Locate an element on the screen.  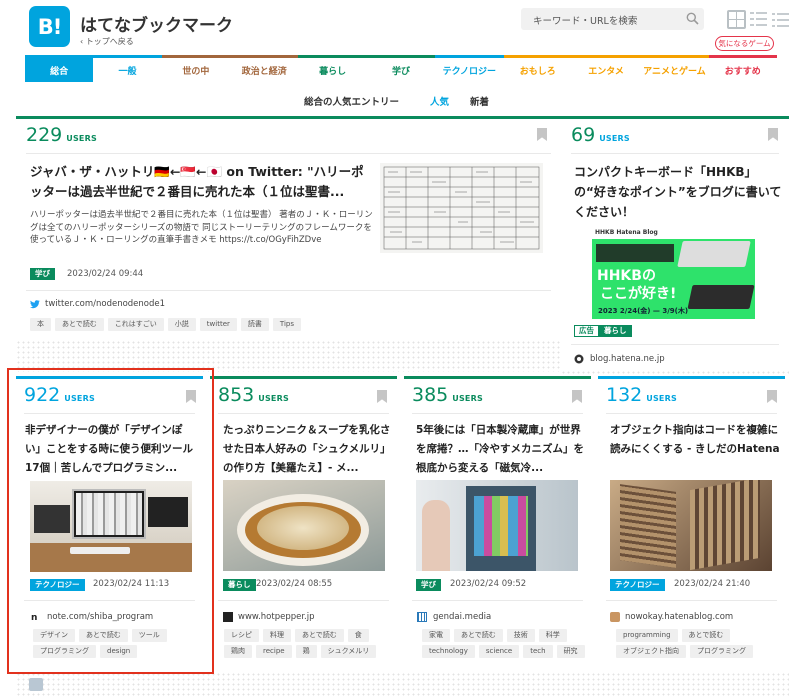
tab-category: 総合 is located at coordinates (59, 68).